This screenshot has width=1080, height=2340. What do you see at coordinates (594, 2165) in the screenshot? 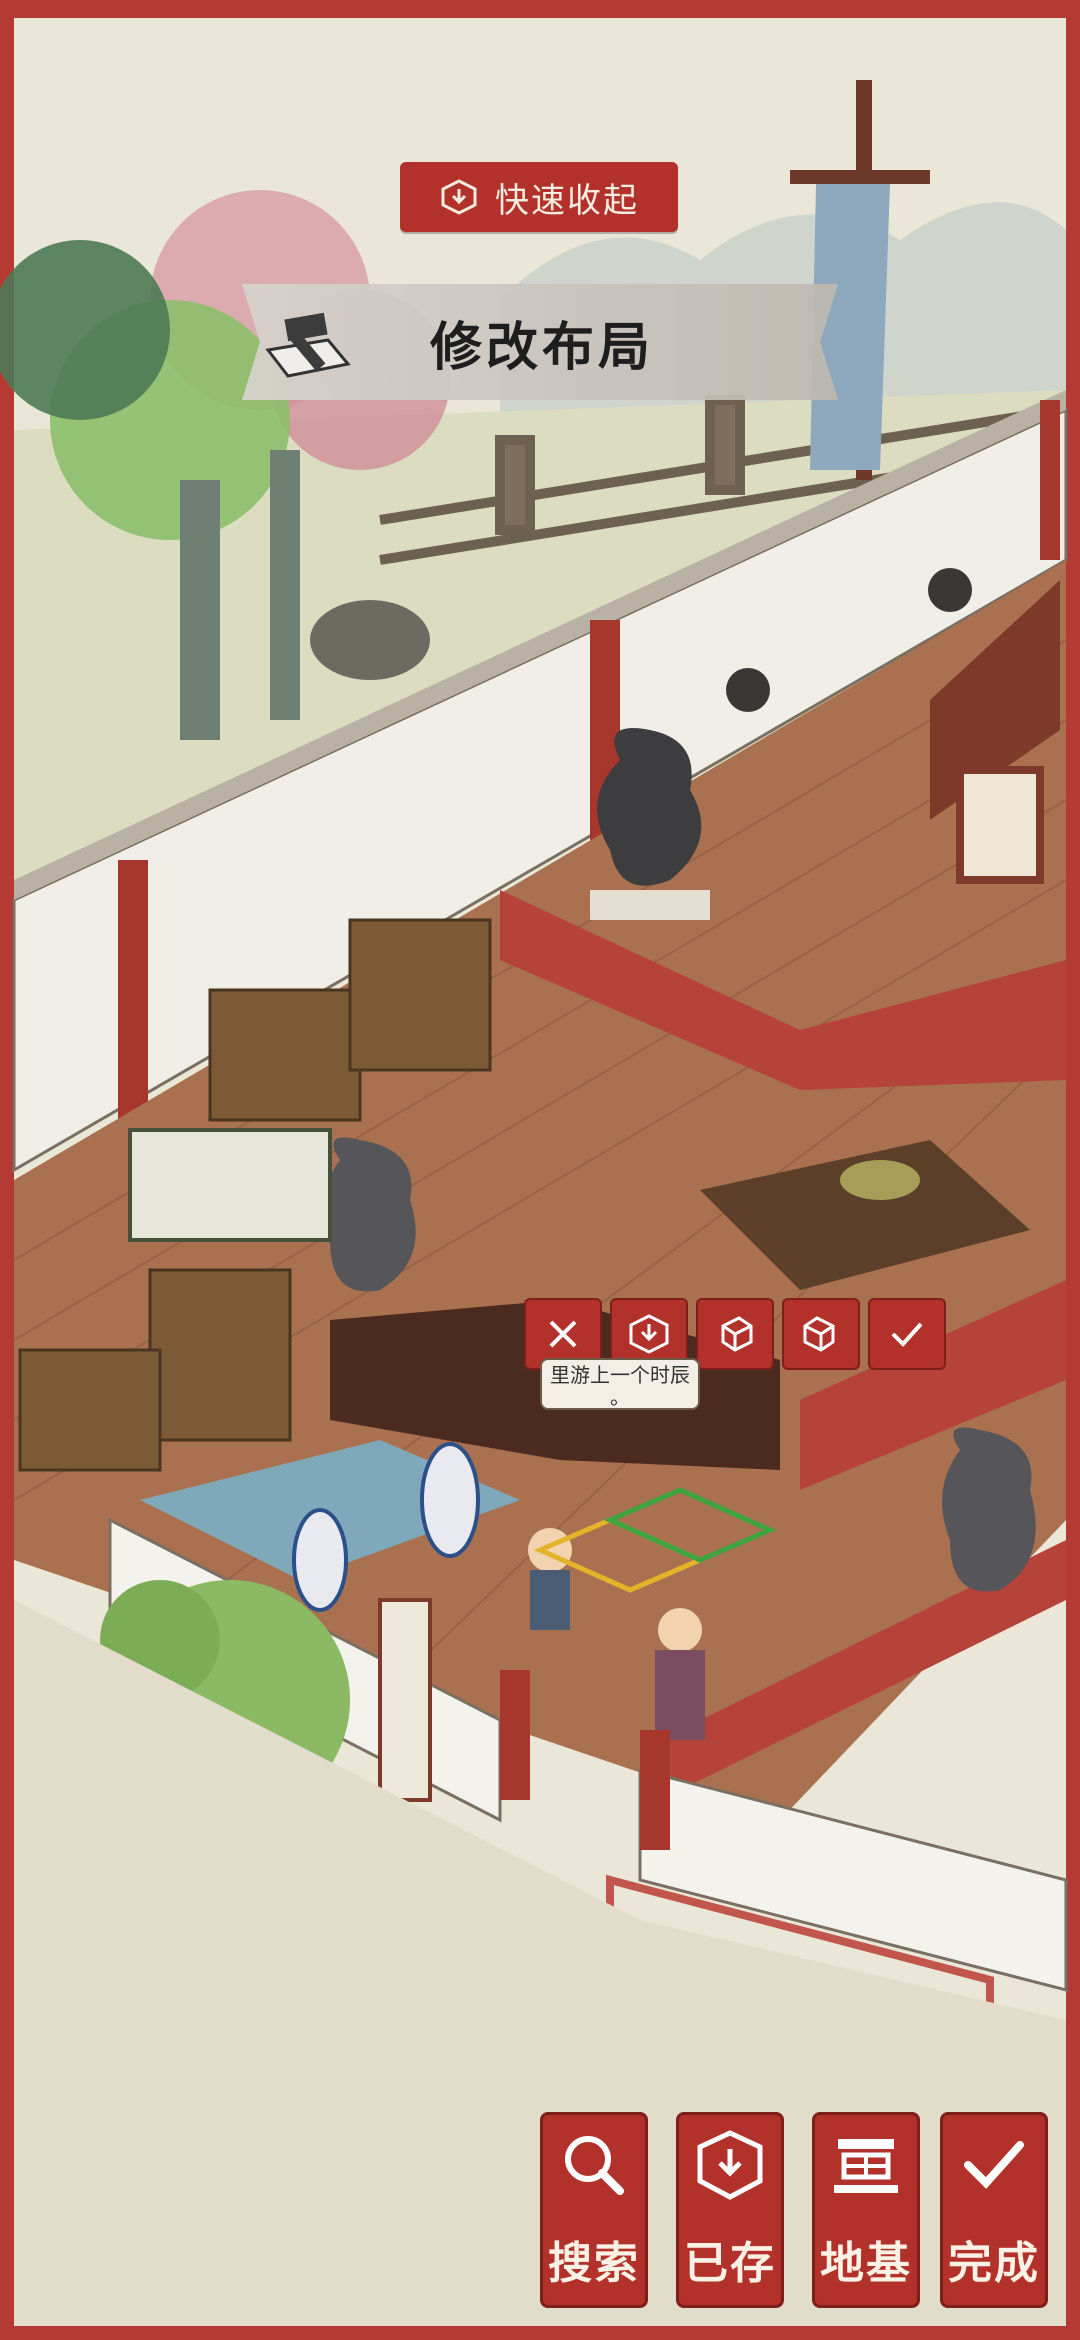
I see `search-icon` at bounding box center [594, 2165].